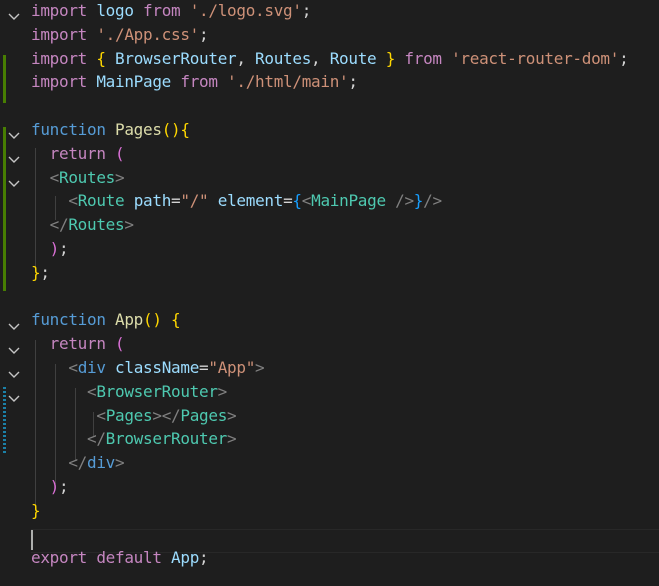 This screenshot has height=586, width=659. What do you see at coordinates (329, 463) in the screenshot?
I see `code-line: </div>` at bounding box center [329, 463].